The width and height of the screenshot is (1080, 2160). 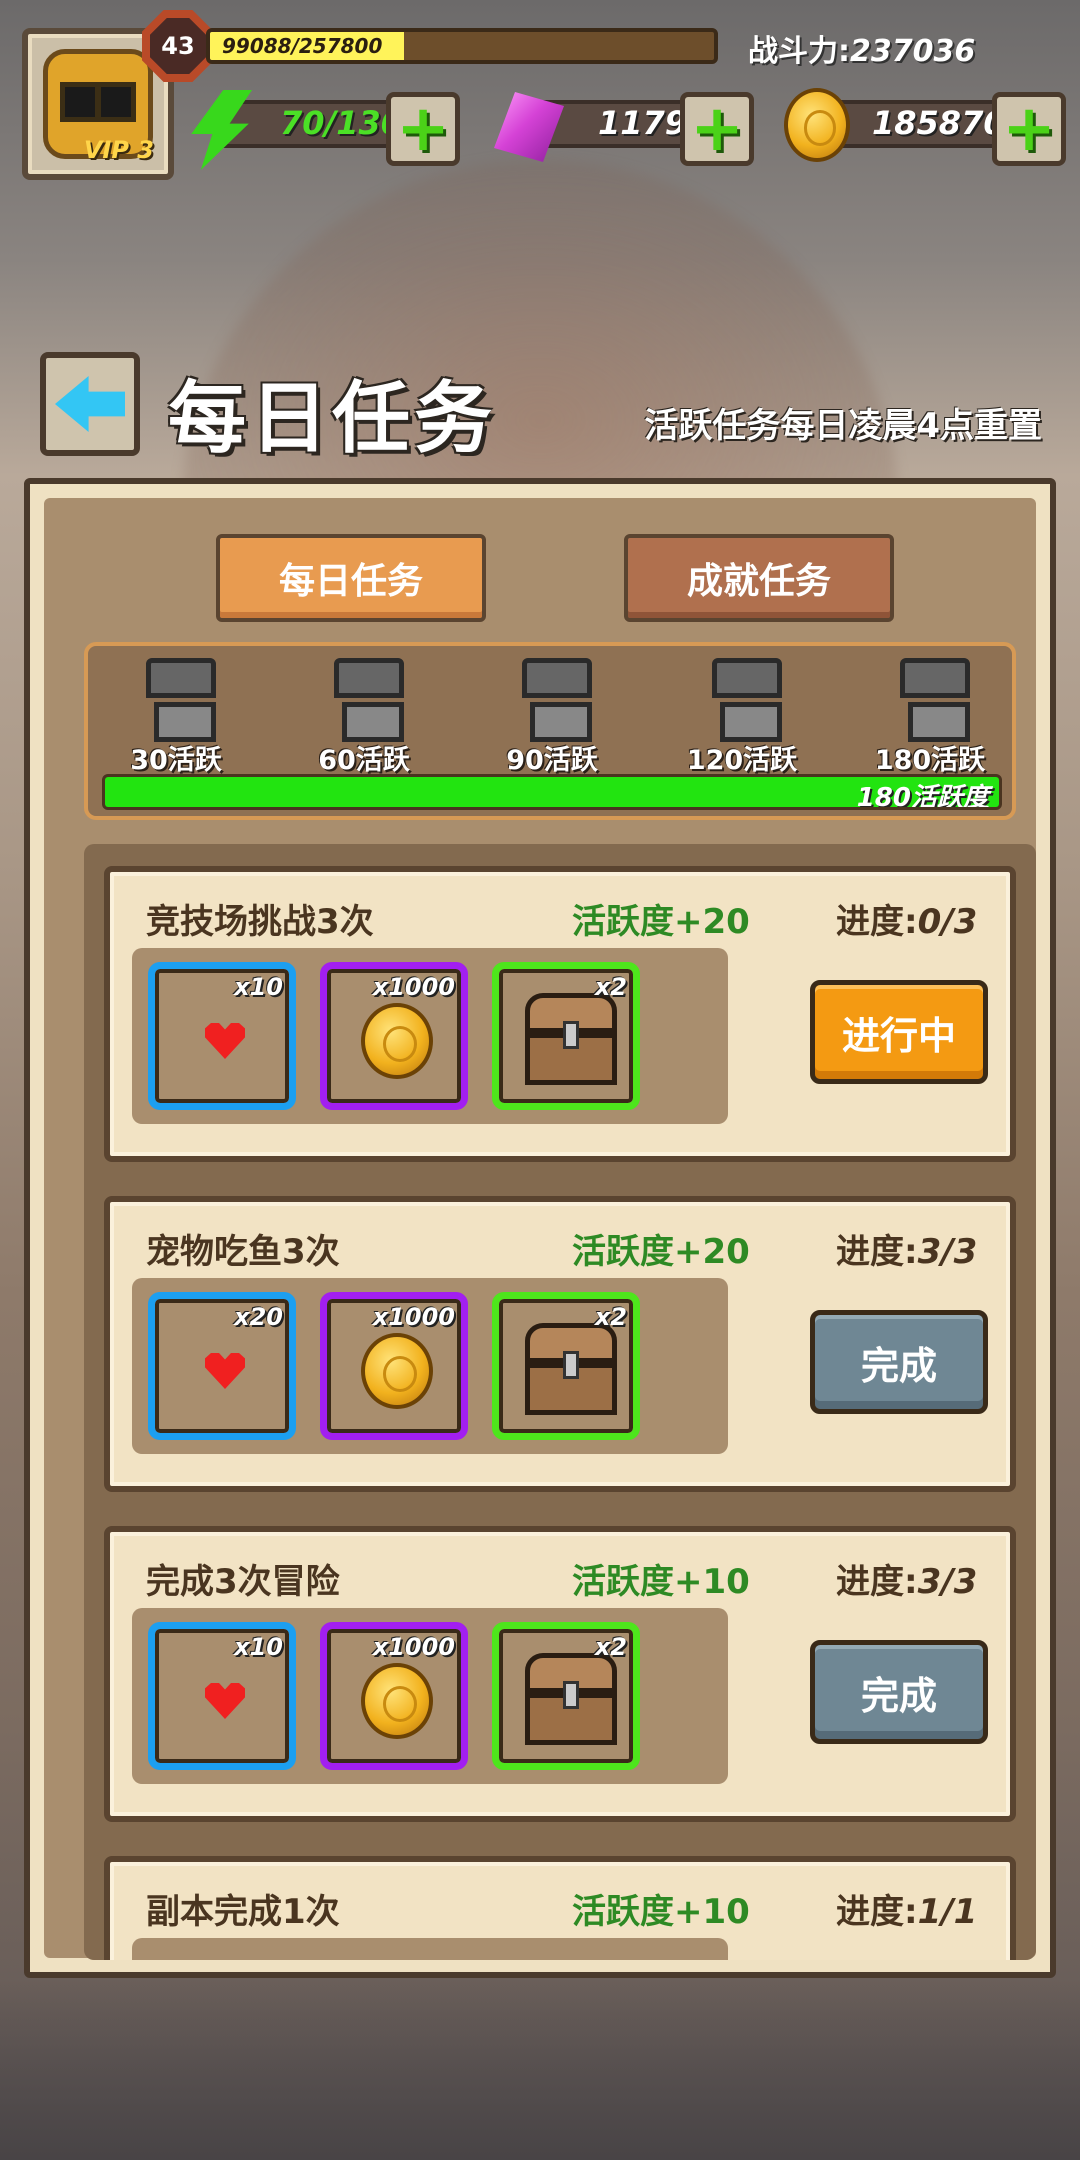 What do you see at coordinates (118, 150) in the screenshot?
I see `vip-label: VIP 3` at bounding box center [118, 150].